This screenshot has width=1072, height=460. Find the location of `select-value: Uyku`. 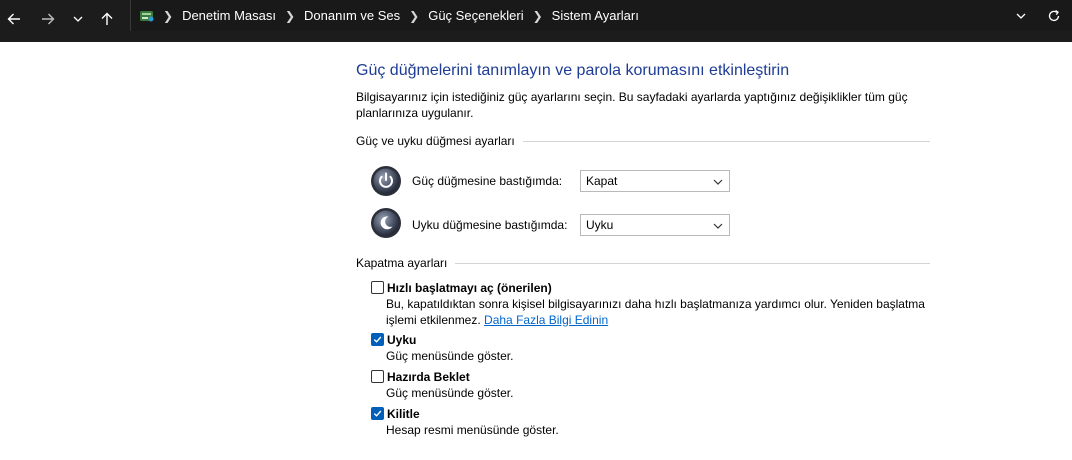

select-value: Uyku is located at coordinates (600, 225).